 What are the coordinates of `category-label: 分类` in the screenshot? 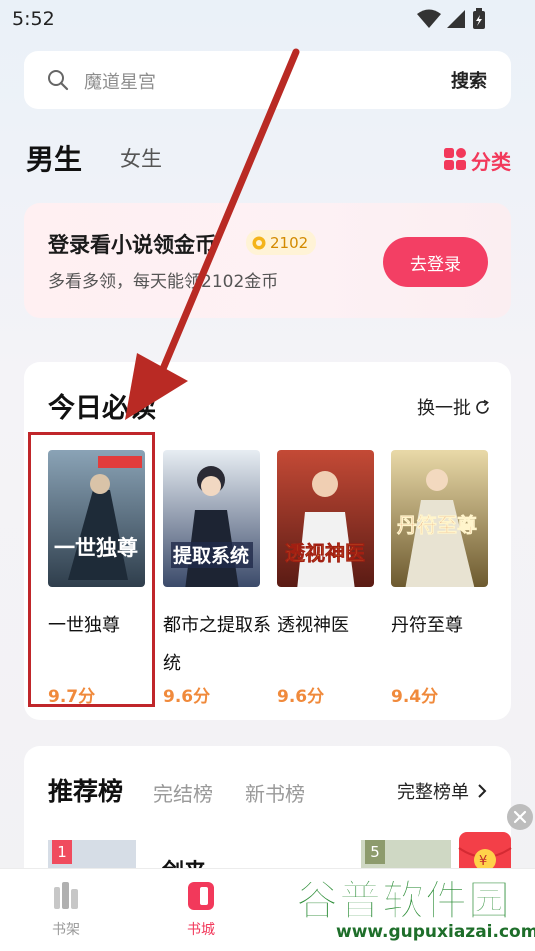 It's located at (491, 162).